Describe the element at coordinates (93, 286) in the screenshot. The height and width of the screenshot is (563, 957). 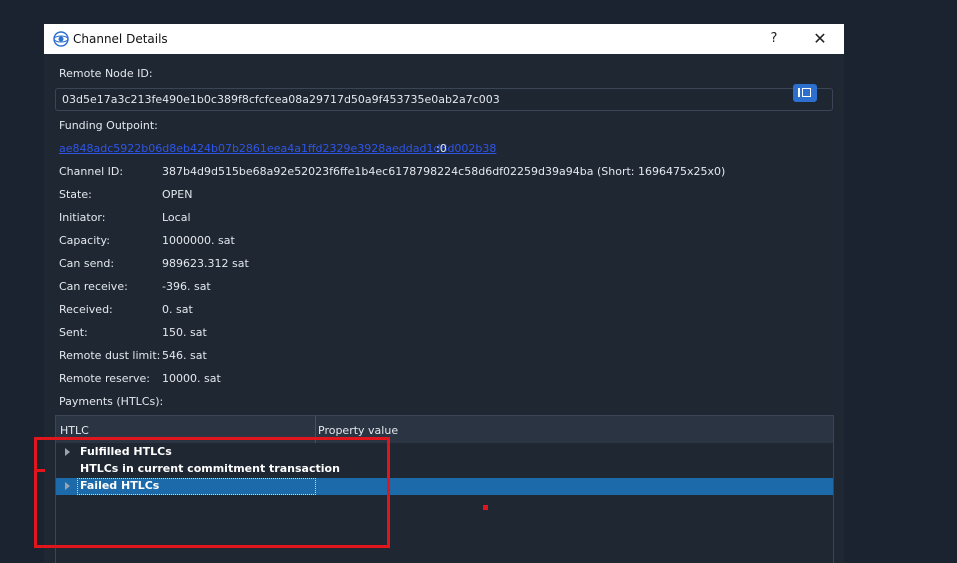
I see `can-receive-label: Can receive:` at that location.